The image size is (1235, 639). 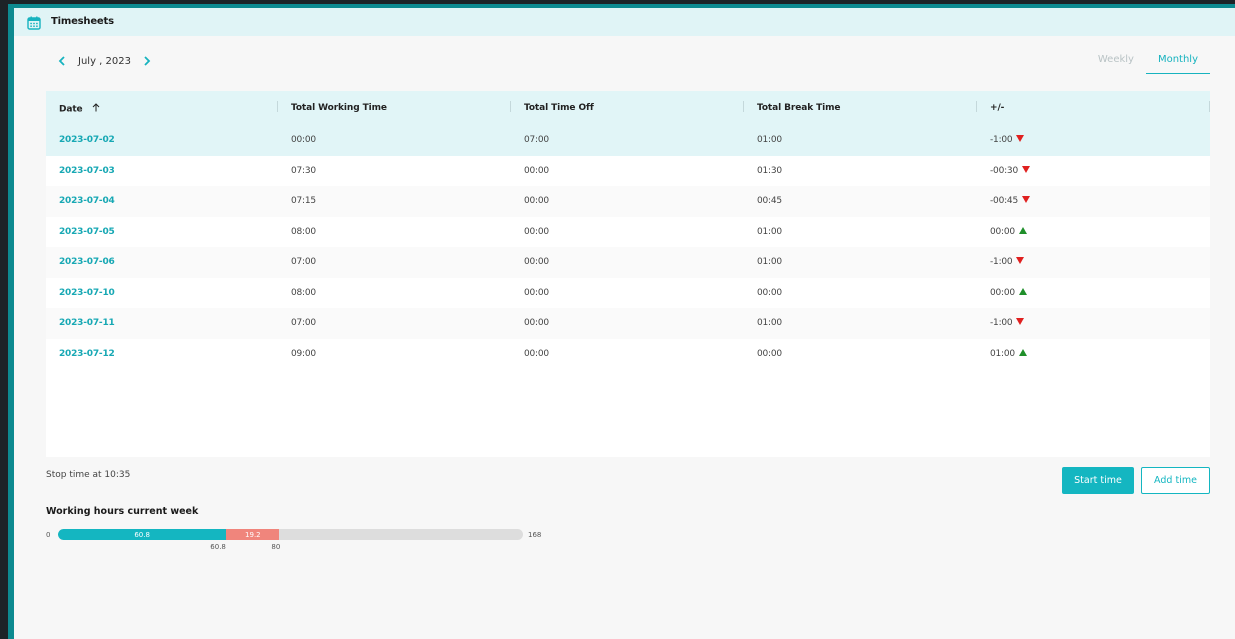 What do you see at coordinates (218, 547) in the screenshot?
I see `worked-hours-marker: 60.8` at bounding box center [218, 547].